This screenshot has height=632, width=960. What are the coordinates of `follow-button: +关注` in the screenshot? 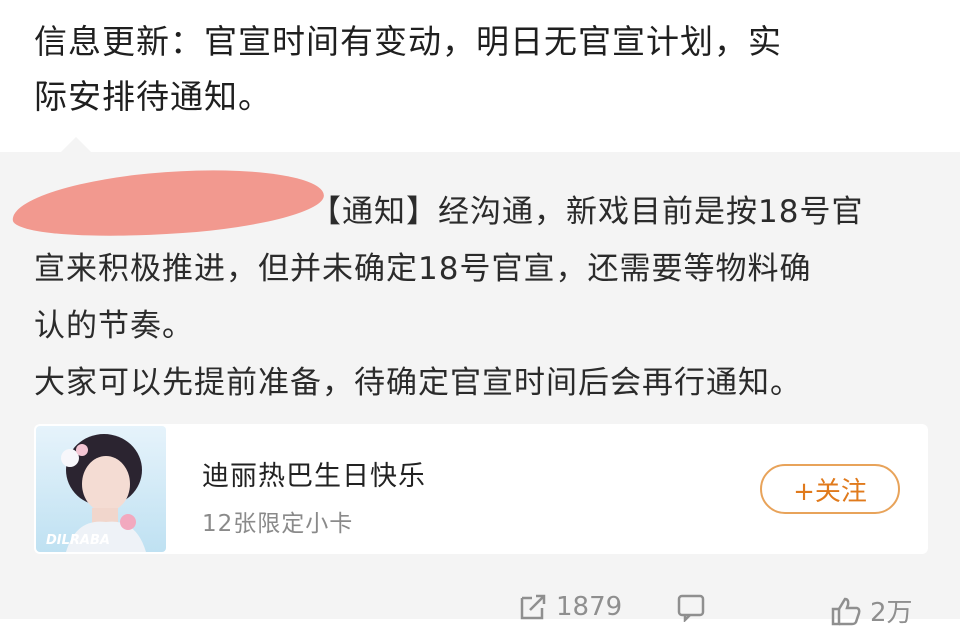 It's located at (830, 489).